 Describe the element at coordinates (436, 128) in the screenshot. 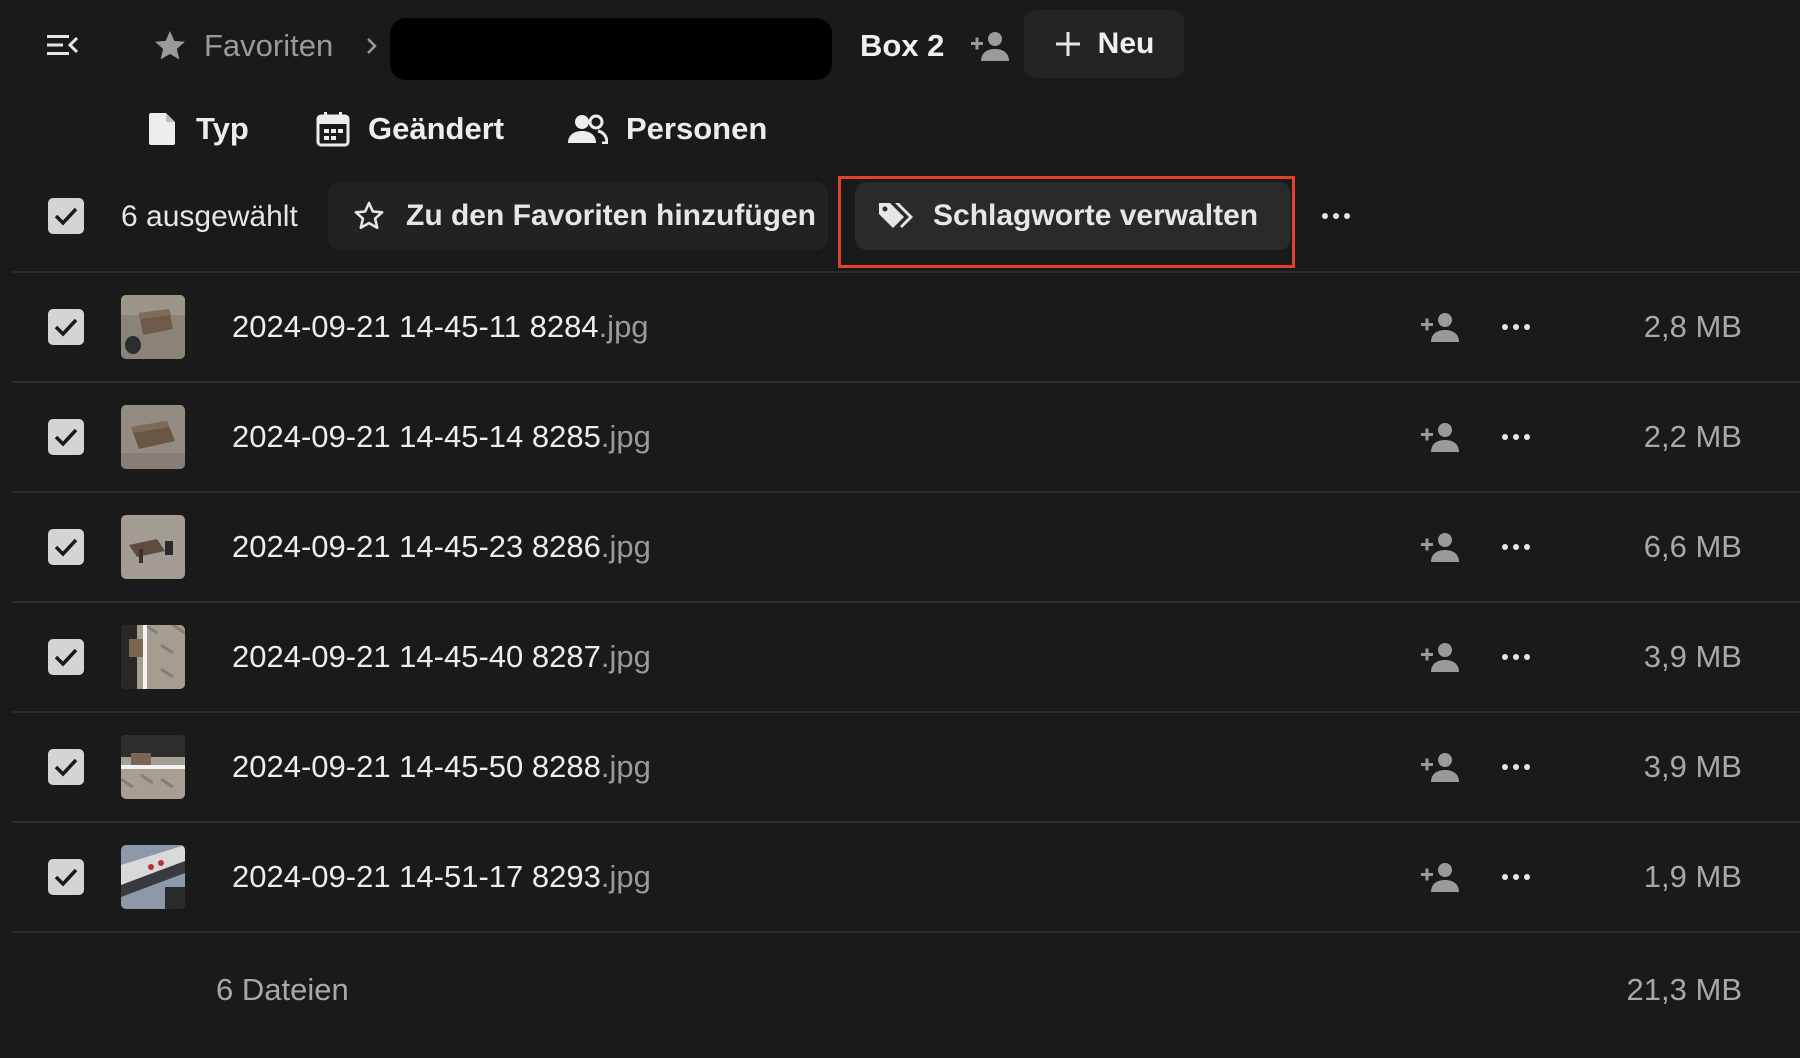

I see `filter-modified-label: Geändert` at that location.